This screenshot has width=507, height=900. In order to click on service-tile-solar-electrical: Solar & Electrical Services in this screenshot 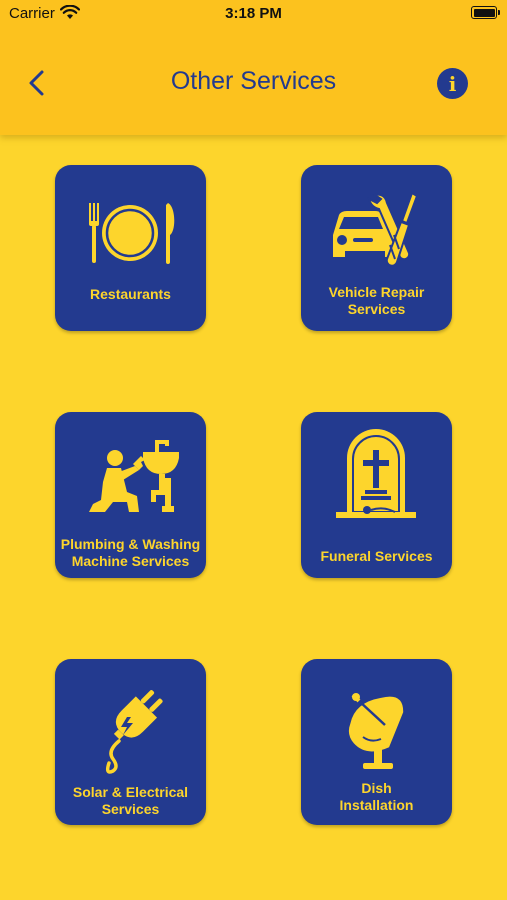, I will do `click(130, 742)`.